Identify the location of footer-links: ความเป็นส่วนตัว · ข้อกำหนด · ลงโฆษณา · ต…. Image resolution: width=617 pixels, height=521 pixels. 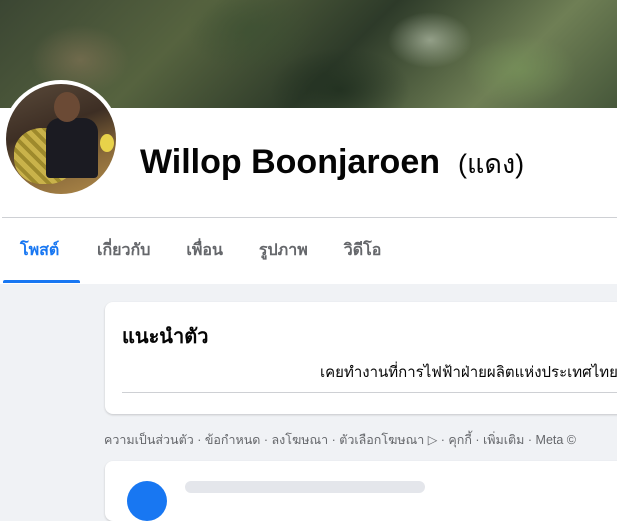
(340, 440).